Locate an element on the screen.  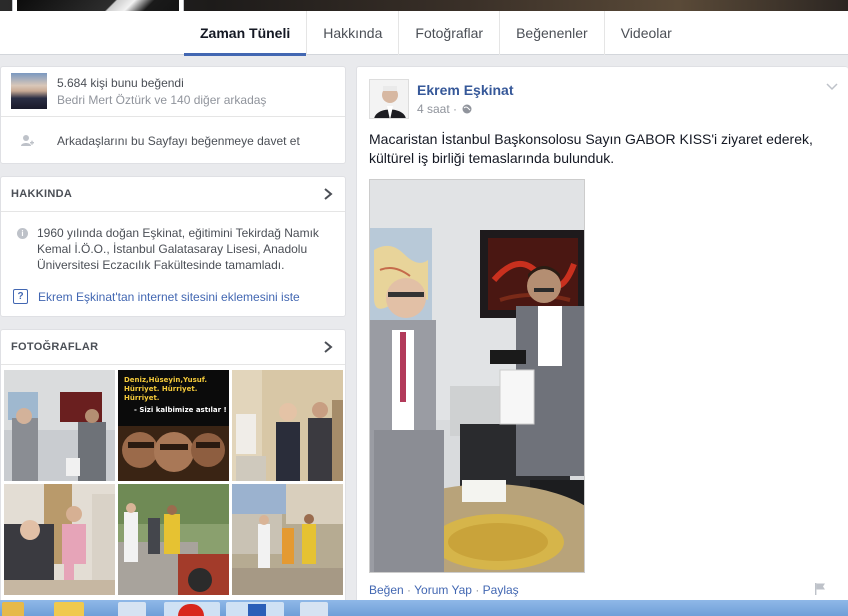
browser-icon is located at coordinates (191, 610).